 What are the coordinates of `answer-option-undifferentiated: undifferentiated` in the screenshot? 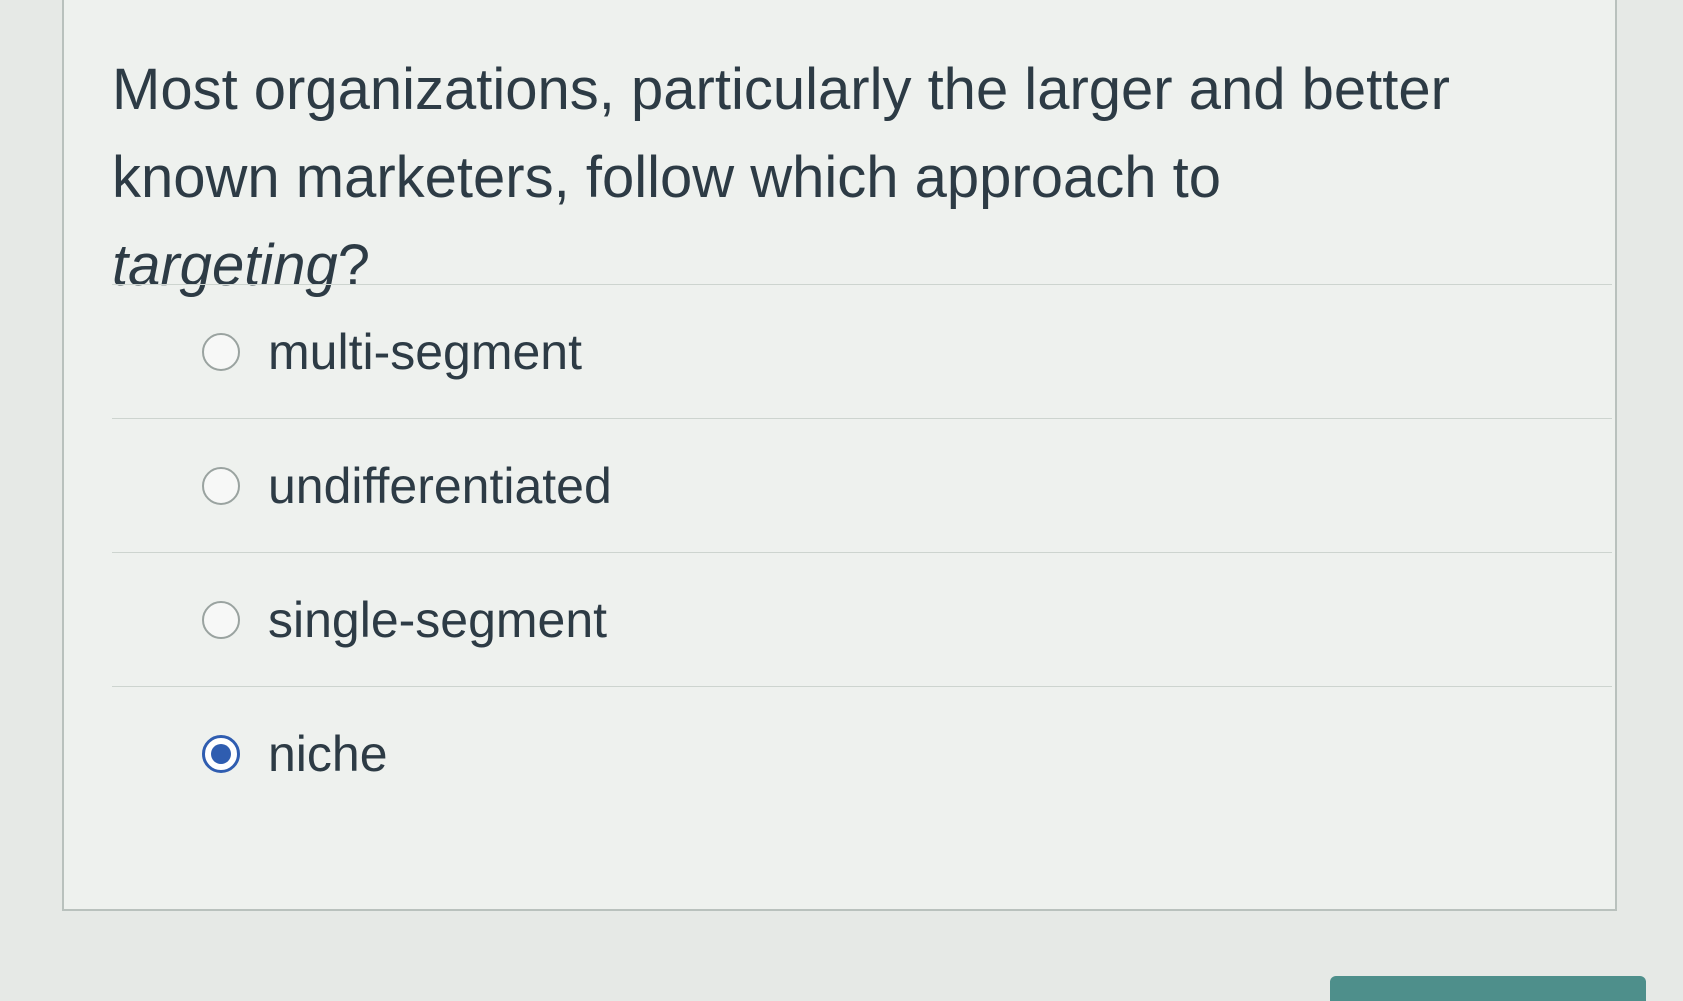 It's located at (862, 485).